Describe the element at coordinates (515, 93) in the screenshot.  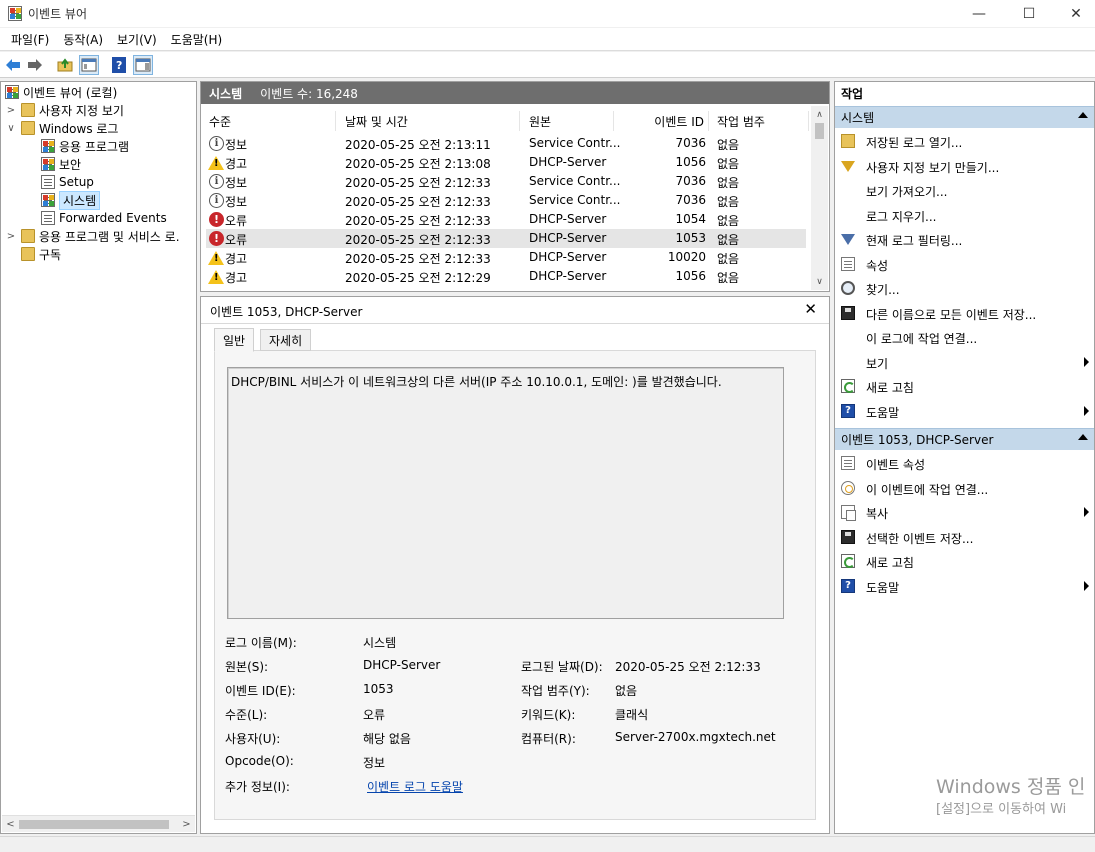
I see `event-list-header: 시스템 이벤트 수: 16,248` at that location.